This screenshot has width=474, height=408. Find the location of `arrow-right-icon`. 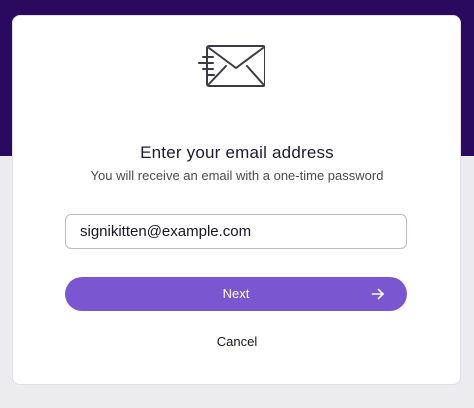

arrow-right-icon is located at coordinates (377, 294).